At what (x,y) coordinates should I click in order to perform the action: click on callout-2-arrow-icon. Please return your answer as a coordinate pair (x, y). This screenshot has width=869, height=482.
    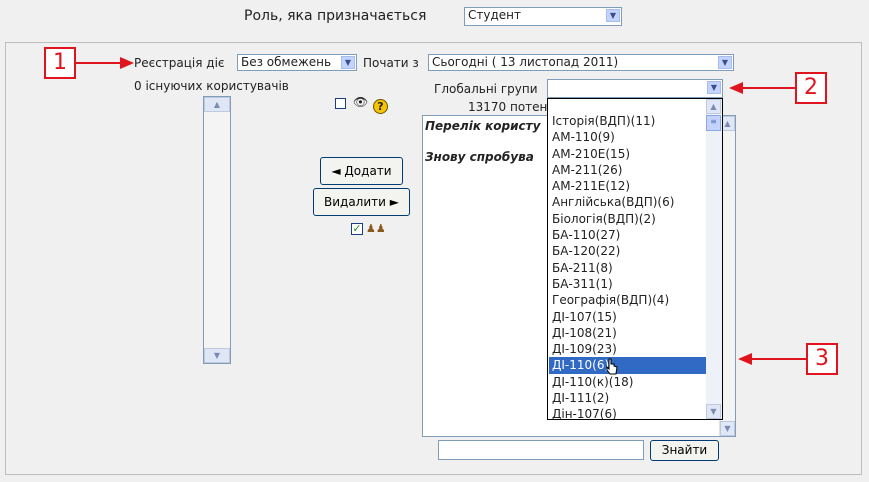
    Looking at the image, I should click on (762, 88).